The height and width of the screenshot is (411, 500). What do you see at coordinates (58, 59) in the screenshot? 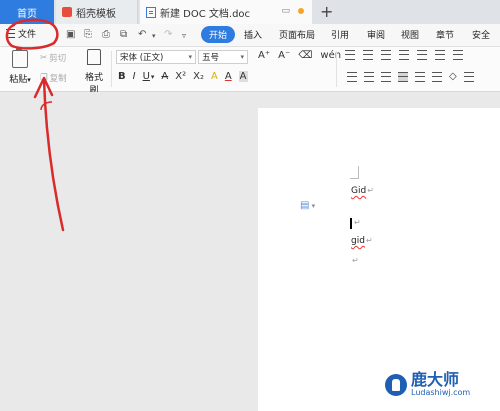
I see `cut-label: 剪切` at bounding box center [58, 59].